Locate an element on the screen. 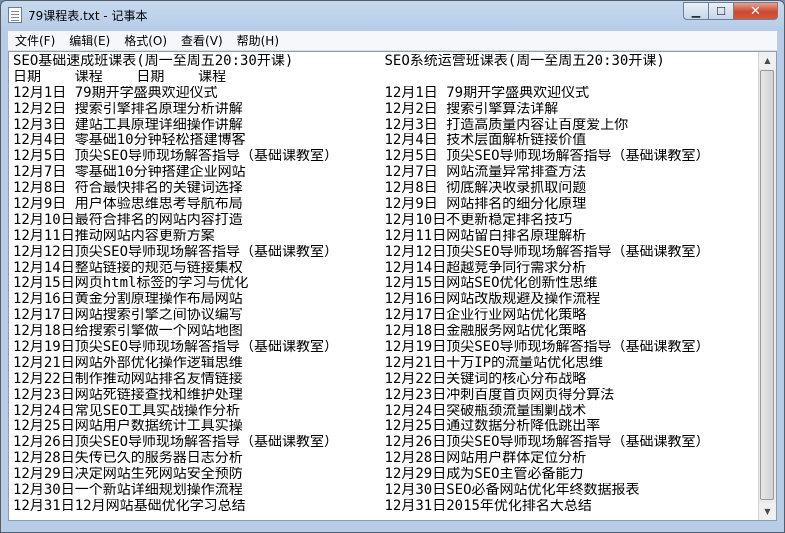 This screenshot has height=533, width=785. left-column-text: 12月15日网页html标签的学习与优化 is located at coordinates (131, 284).